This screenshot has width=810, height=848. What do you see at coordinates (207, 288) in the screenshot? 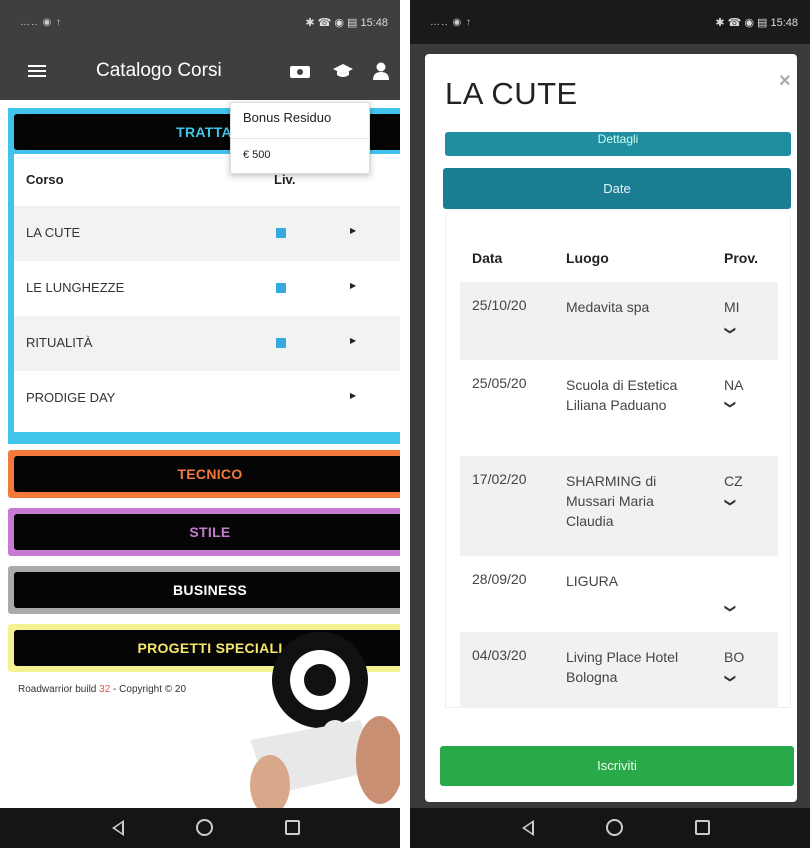
I see `table-row: LE LUNGHEZZE ▶` at bounding box center [207, 288].